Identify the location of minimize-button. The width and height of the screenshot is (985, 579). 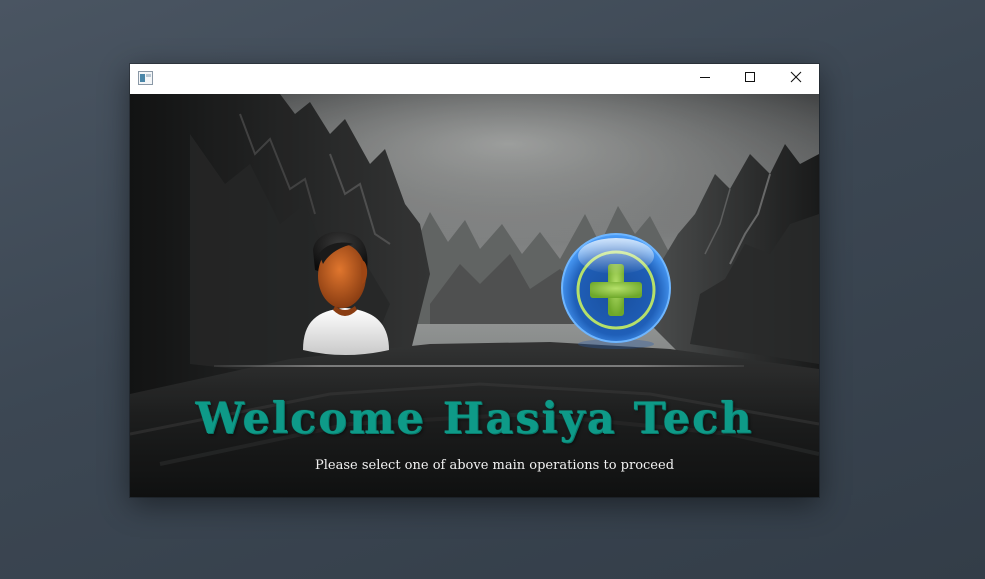
(705, 79).